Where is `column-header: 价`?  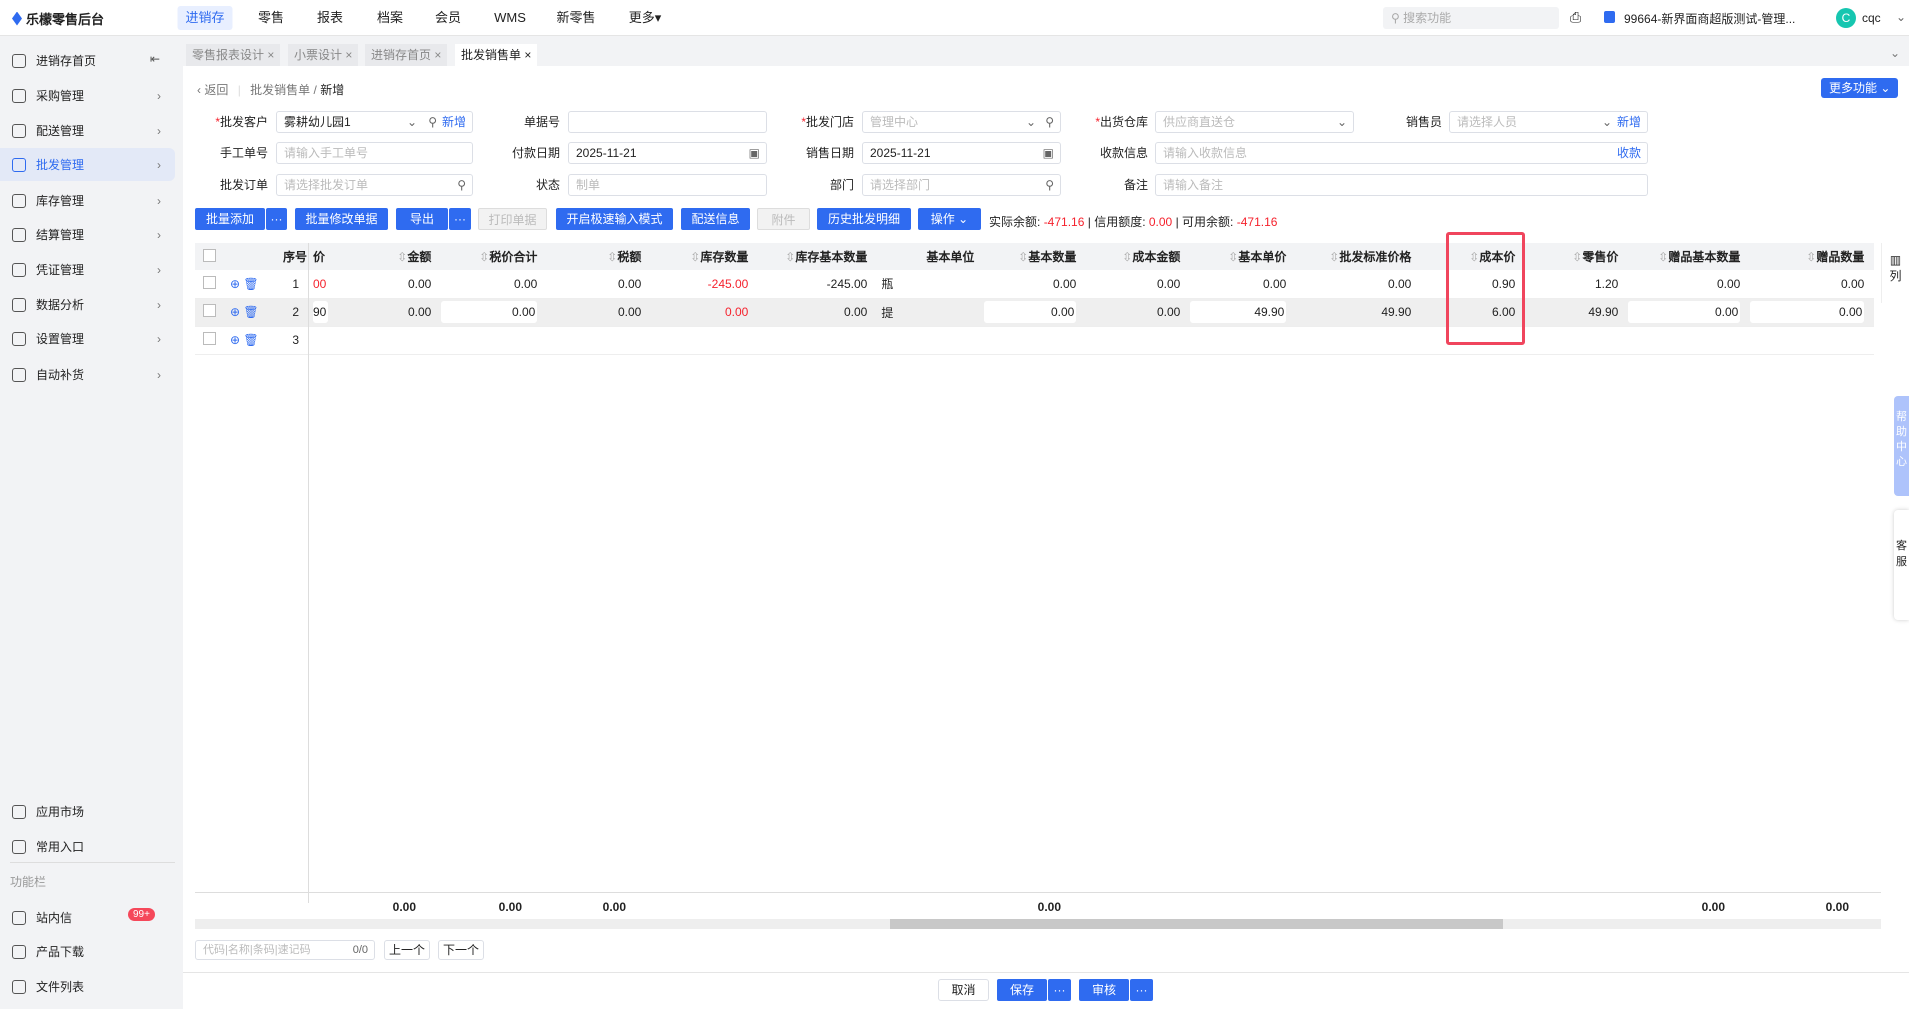 column-header: 价 is located at coordinates (325, 256).